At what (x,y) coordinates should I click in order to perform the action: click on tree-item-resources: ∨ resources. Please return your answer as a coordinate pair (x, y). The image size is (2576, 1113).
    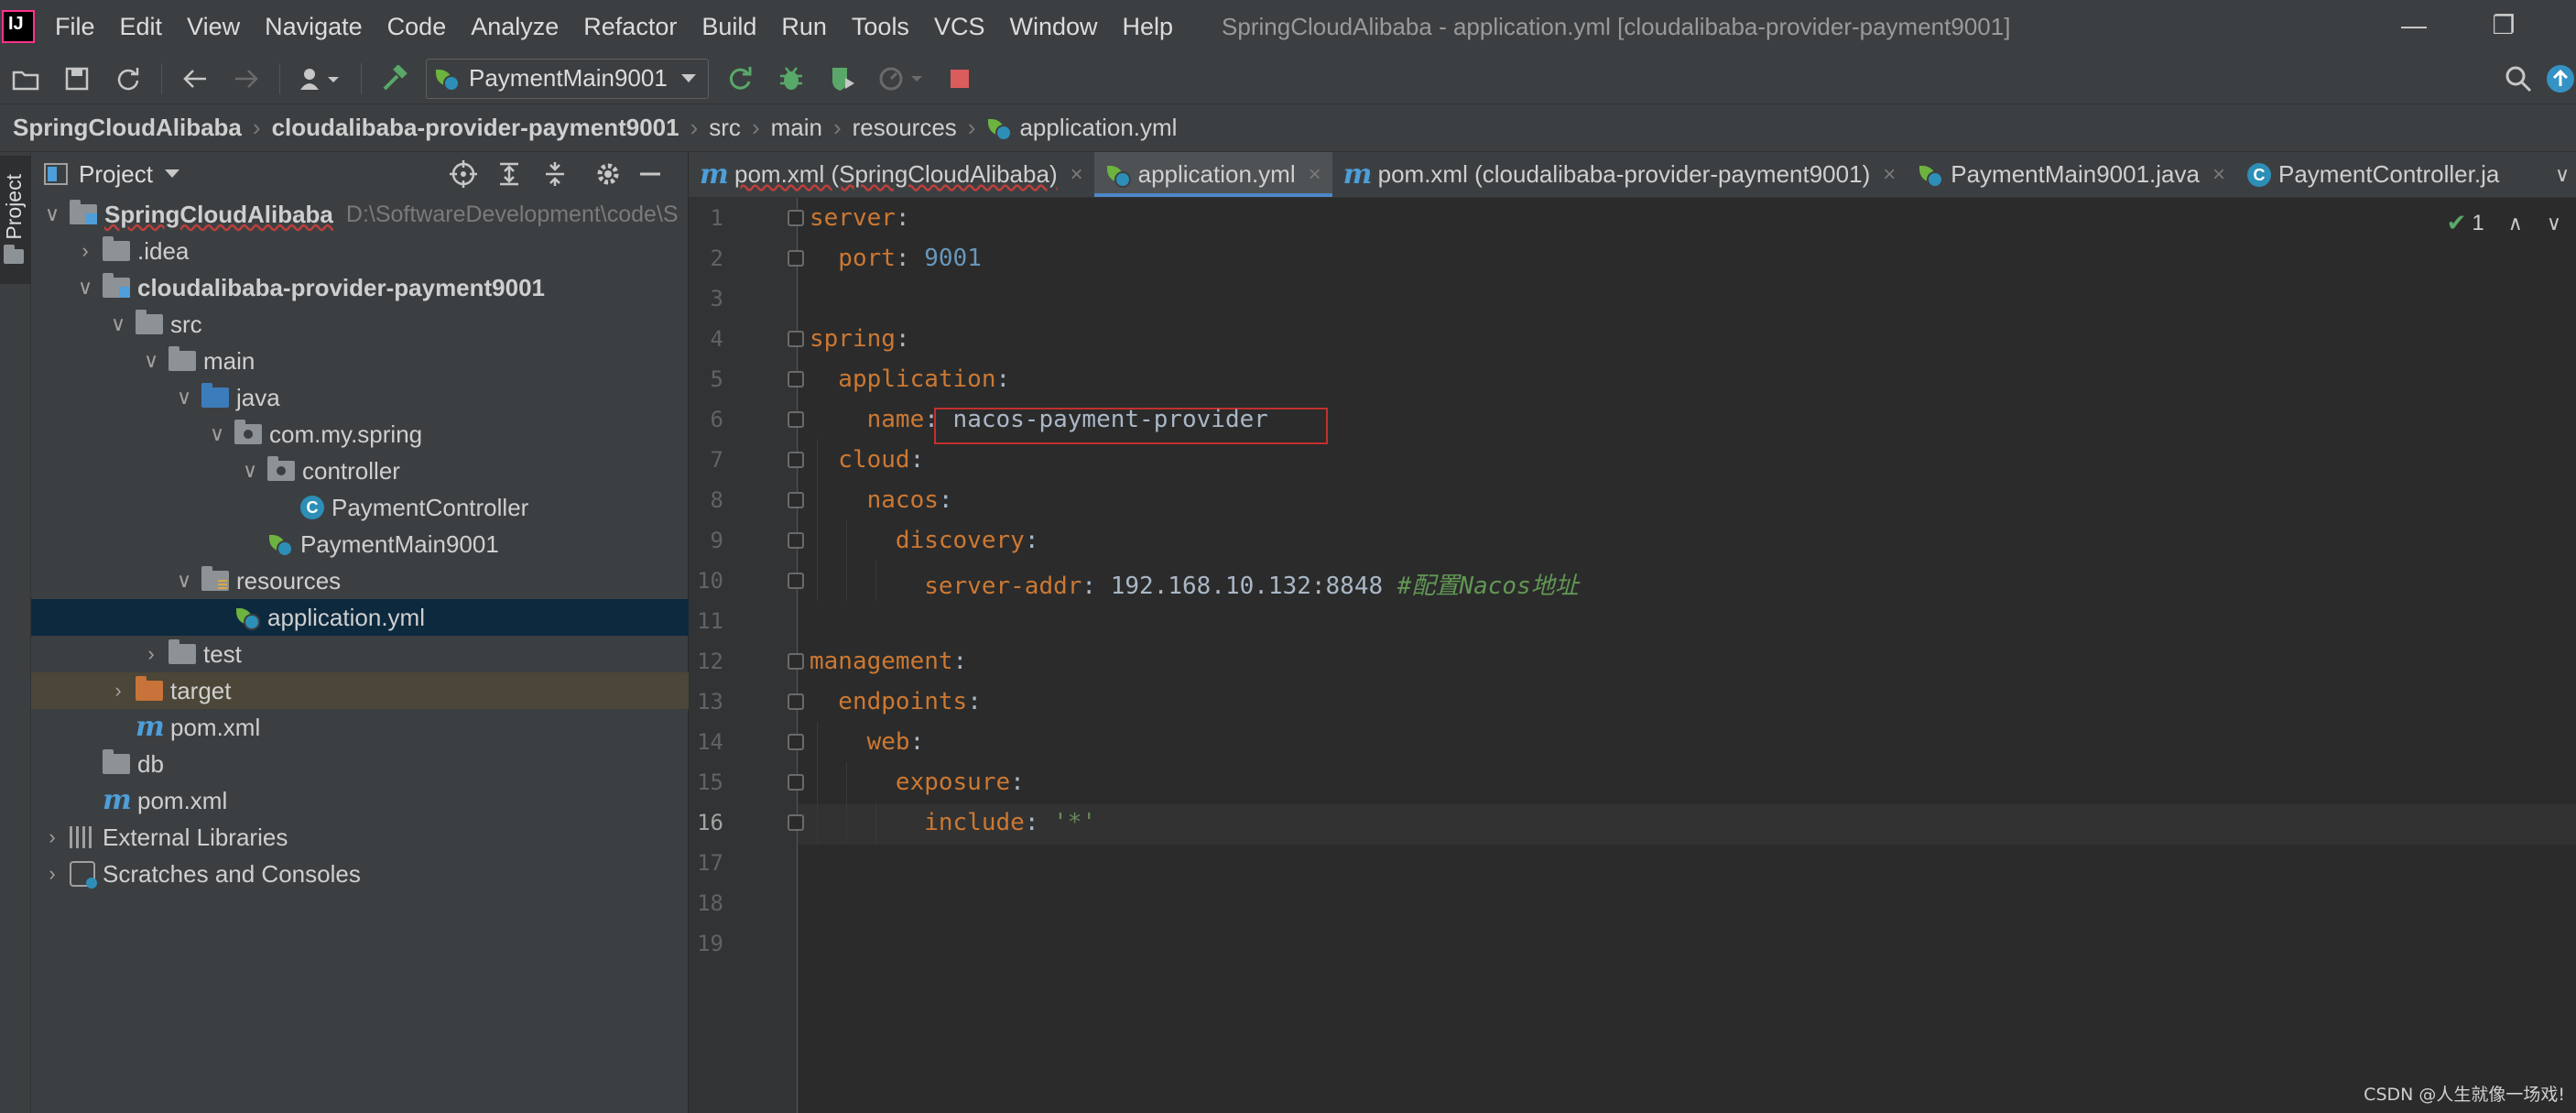
    Looking at the image, I should click on (360, 580).